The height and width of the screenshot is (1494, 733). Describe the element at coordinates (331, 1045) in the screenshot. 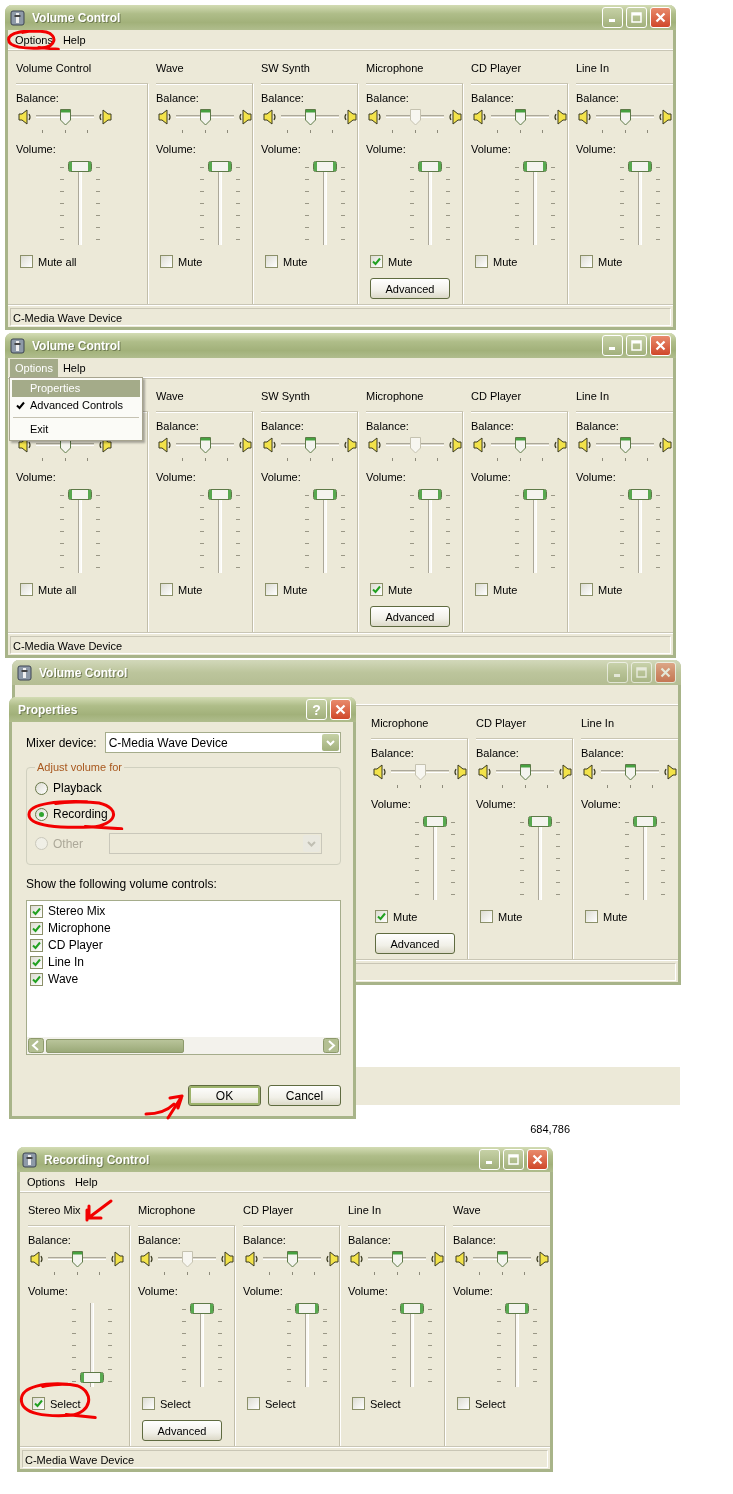

I see `scroll-right-icon` at that location.